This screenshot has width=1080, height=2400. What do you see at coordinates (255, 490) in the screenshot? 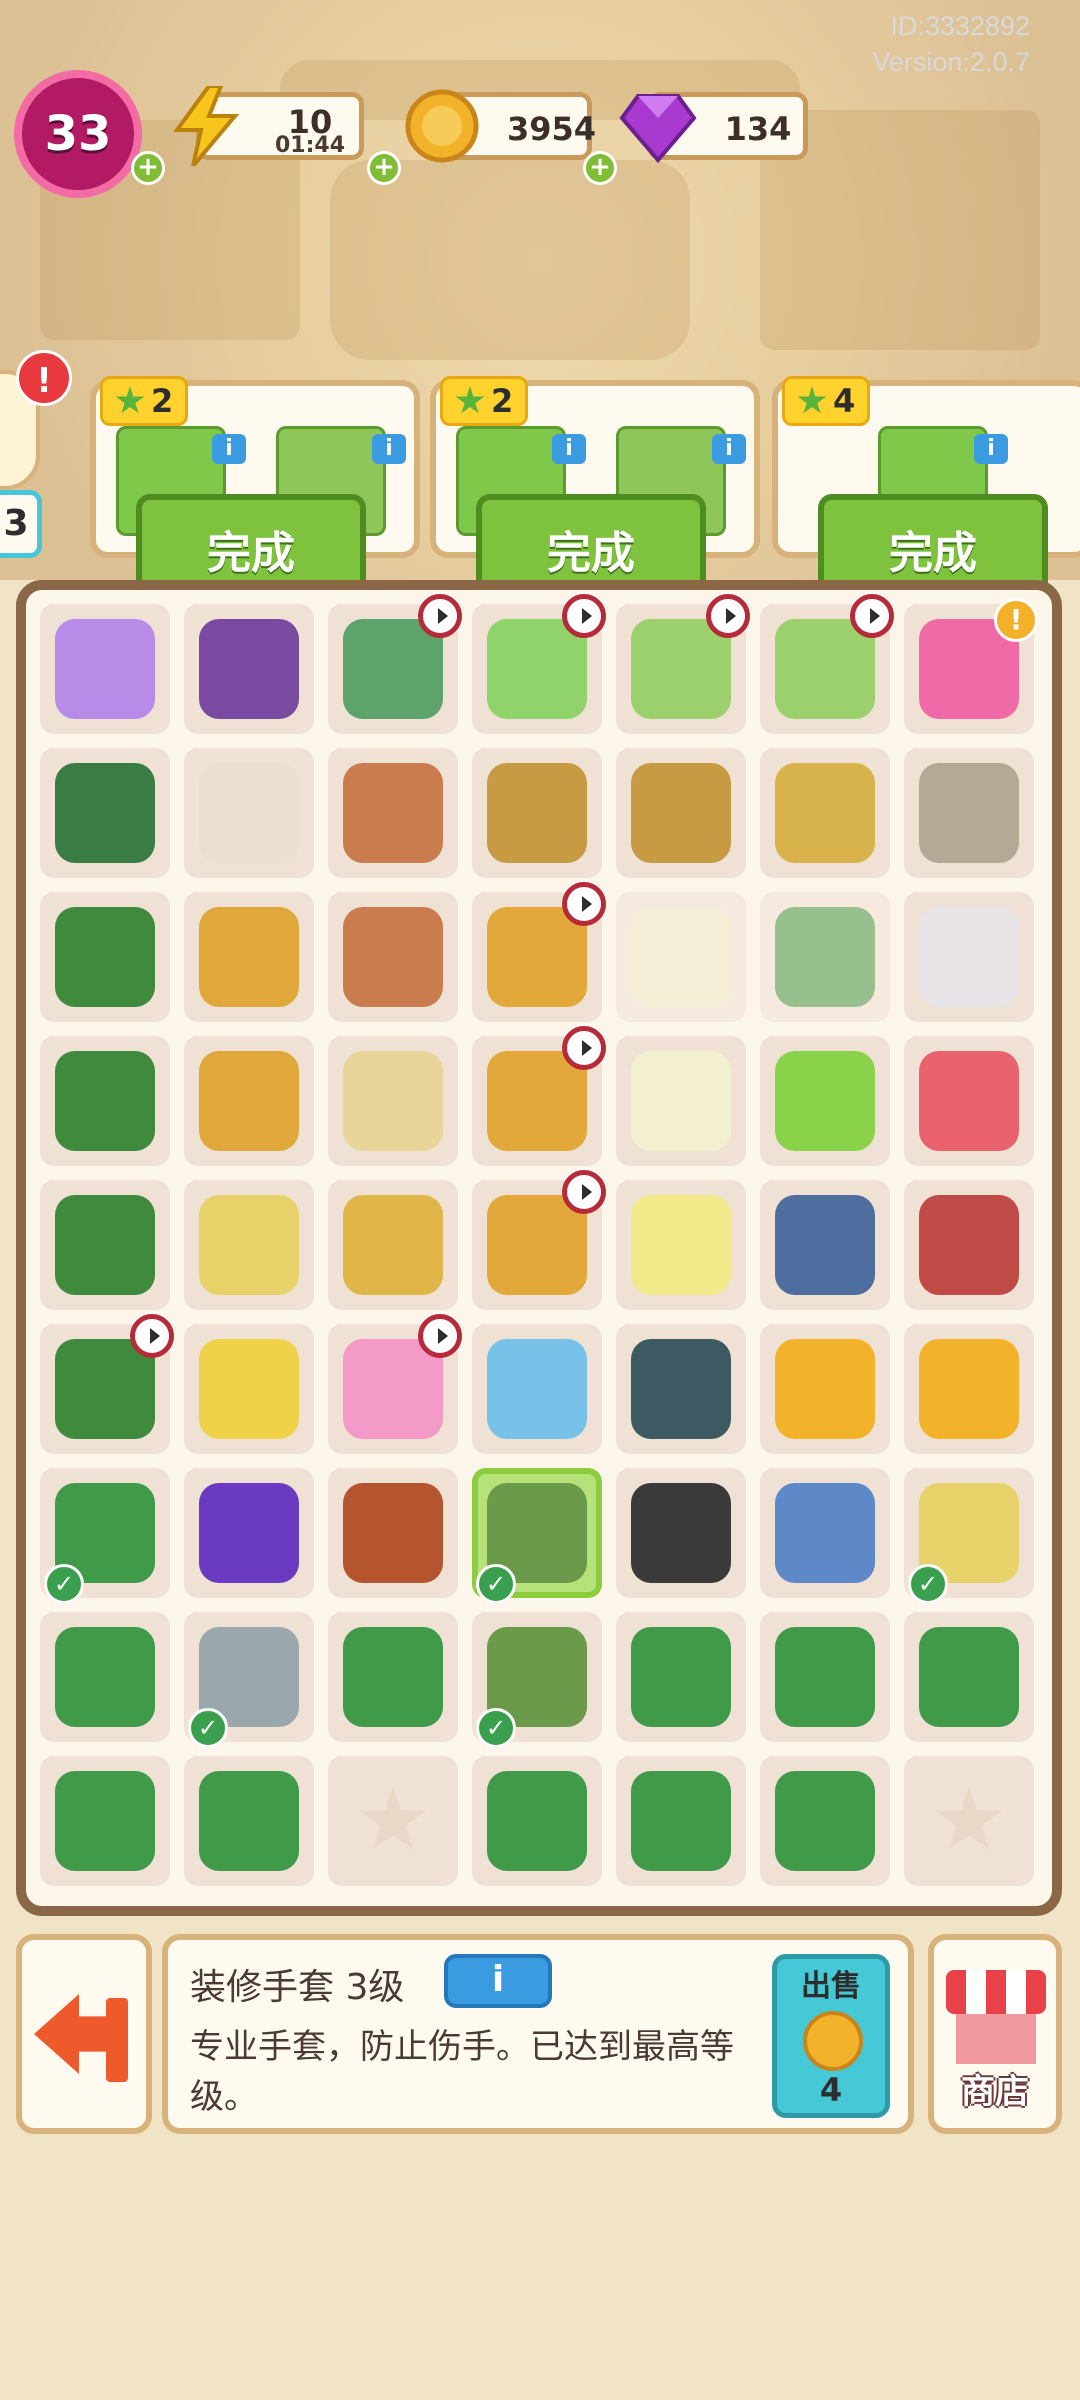
I see `order-card-1: 2 i i 完成` at bounding box center [255, 490].